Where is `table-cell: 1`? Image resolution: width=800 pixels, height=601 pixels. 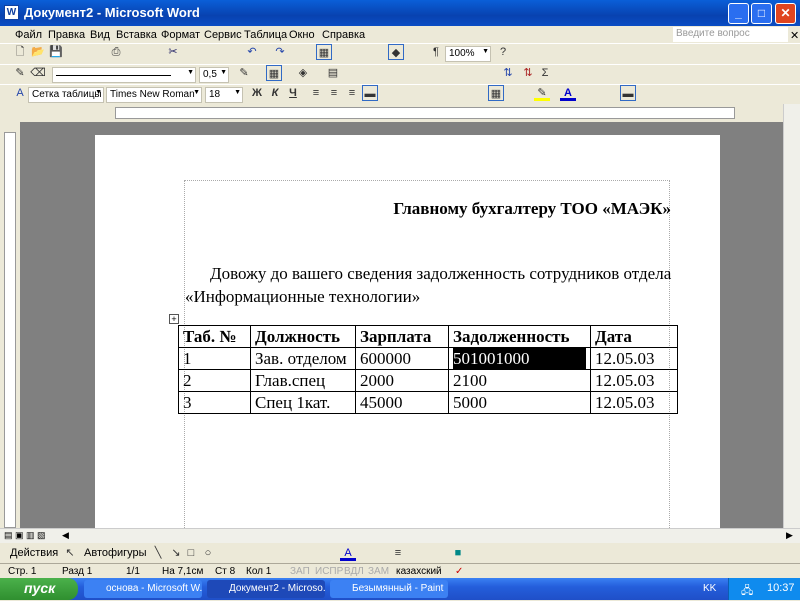
table-cell: 1 is located at coordinates (214, 358).